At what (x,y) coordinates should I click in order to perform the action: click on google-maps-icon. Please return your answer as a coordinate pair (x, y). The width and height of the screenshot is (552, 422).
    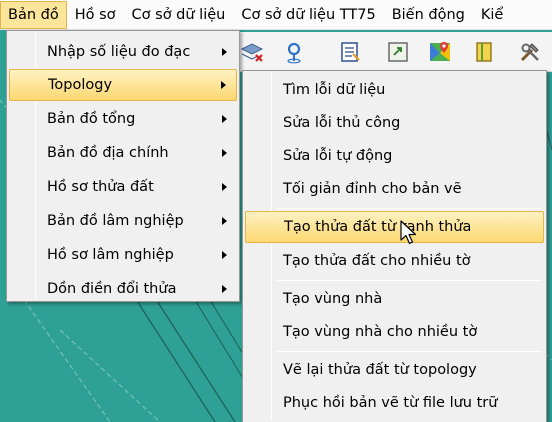
    Looking at the image, I should click on (440, 52).